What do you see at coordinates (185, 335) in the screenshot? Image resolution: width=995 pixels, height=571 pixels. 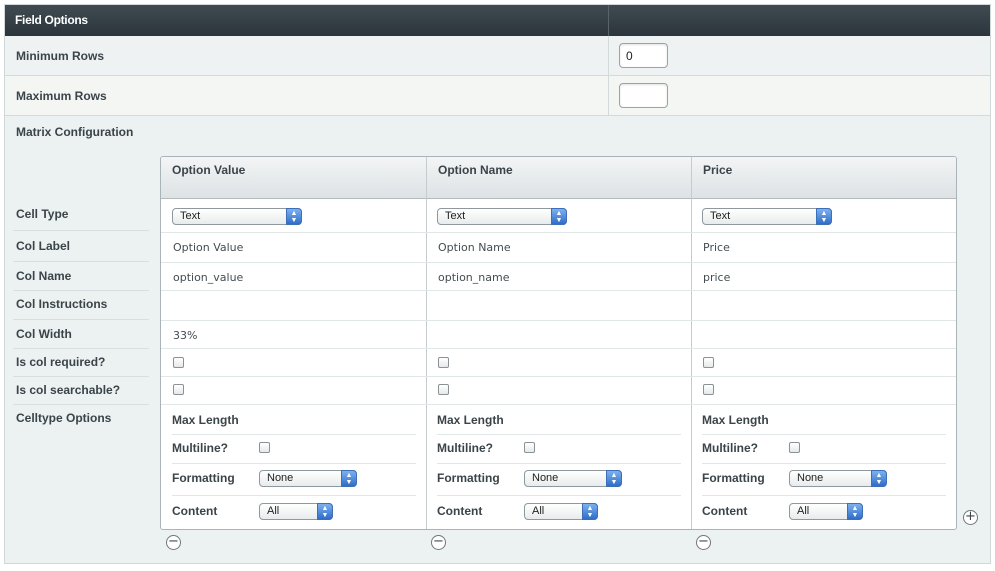 I see `col-width-value: 33%` at bounding box center [185, 335].